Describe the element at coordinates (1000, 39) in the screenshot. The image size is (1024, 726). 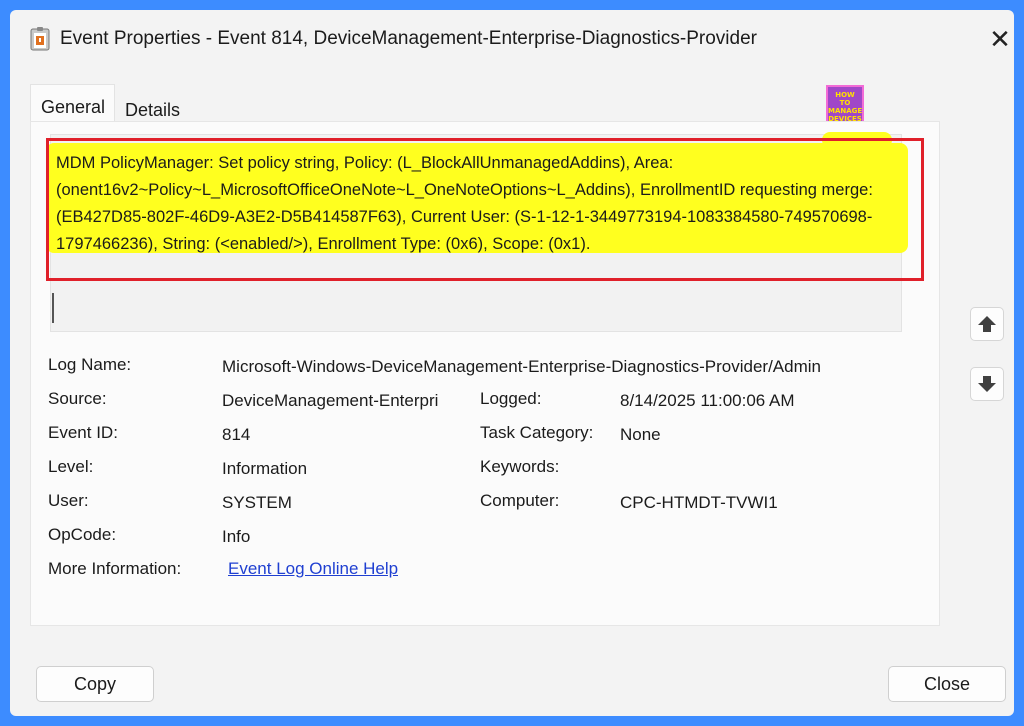
I see `close-icon: ✕` at that location.